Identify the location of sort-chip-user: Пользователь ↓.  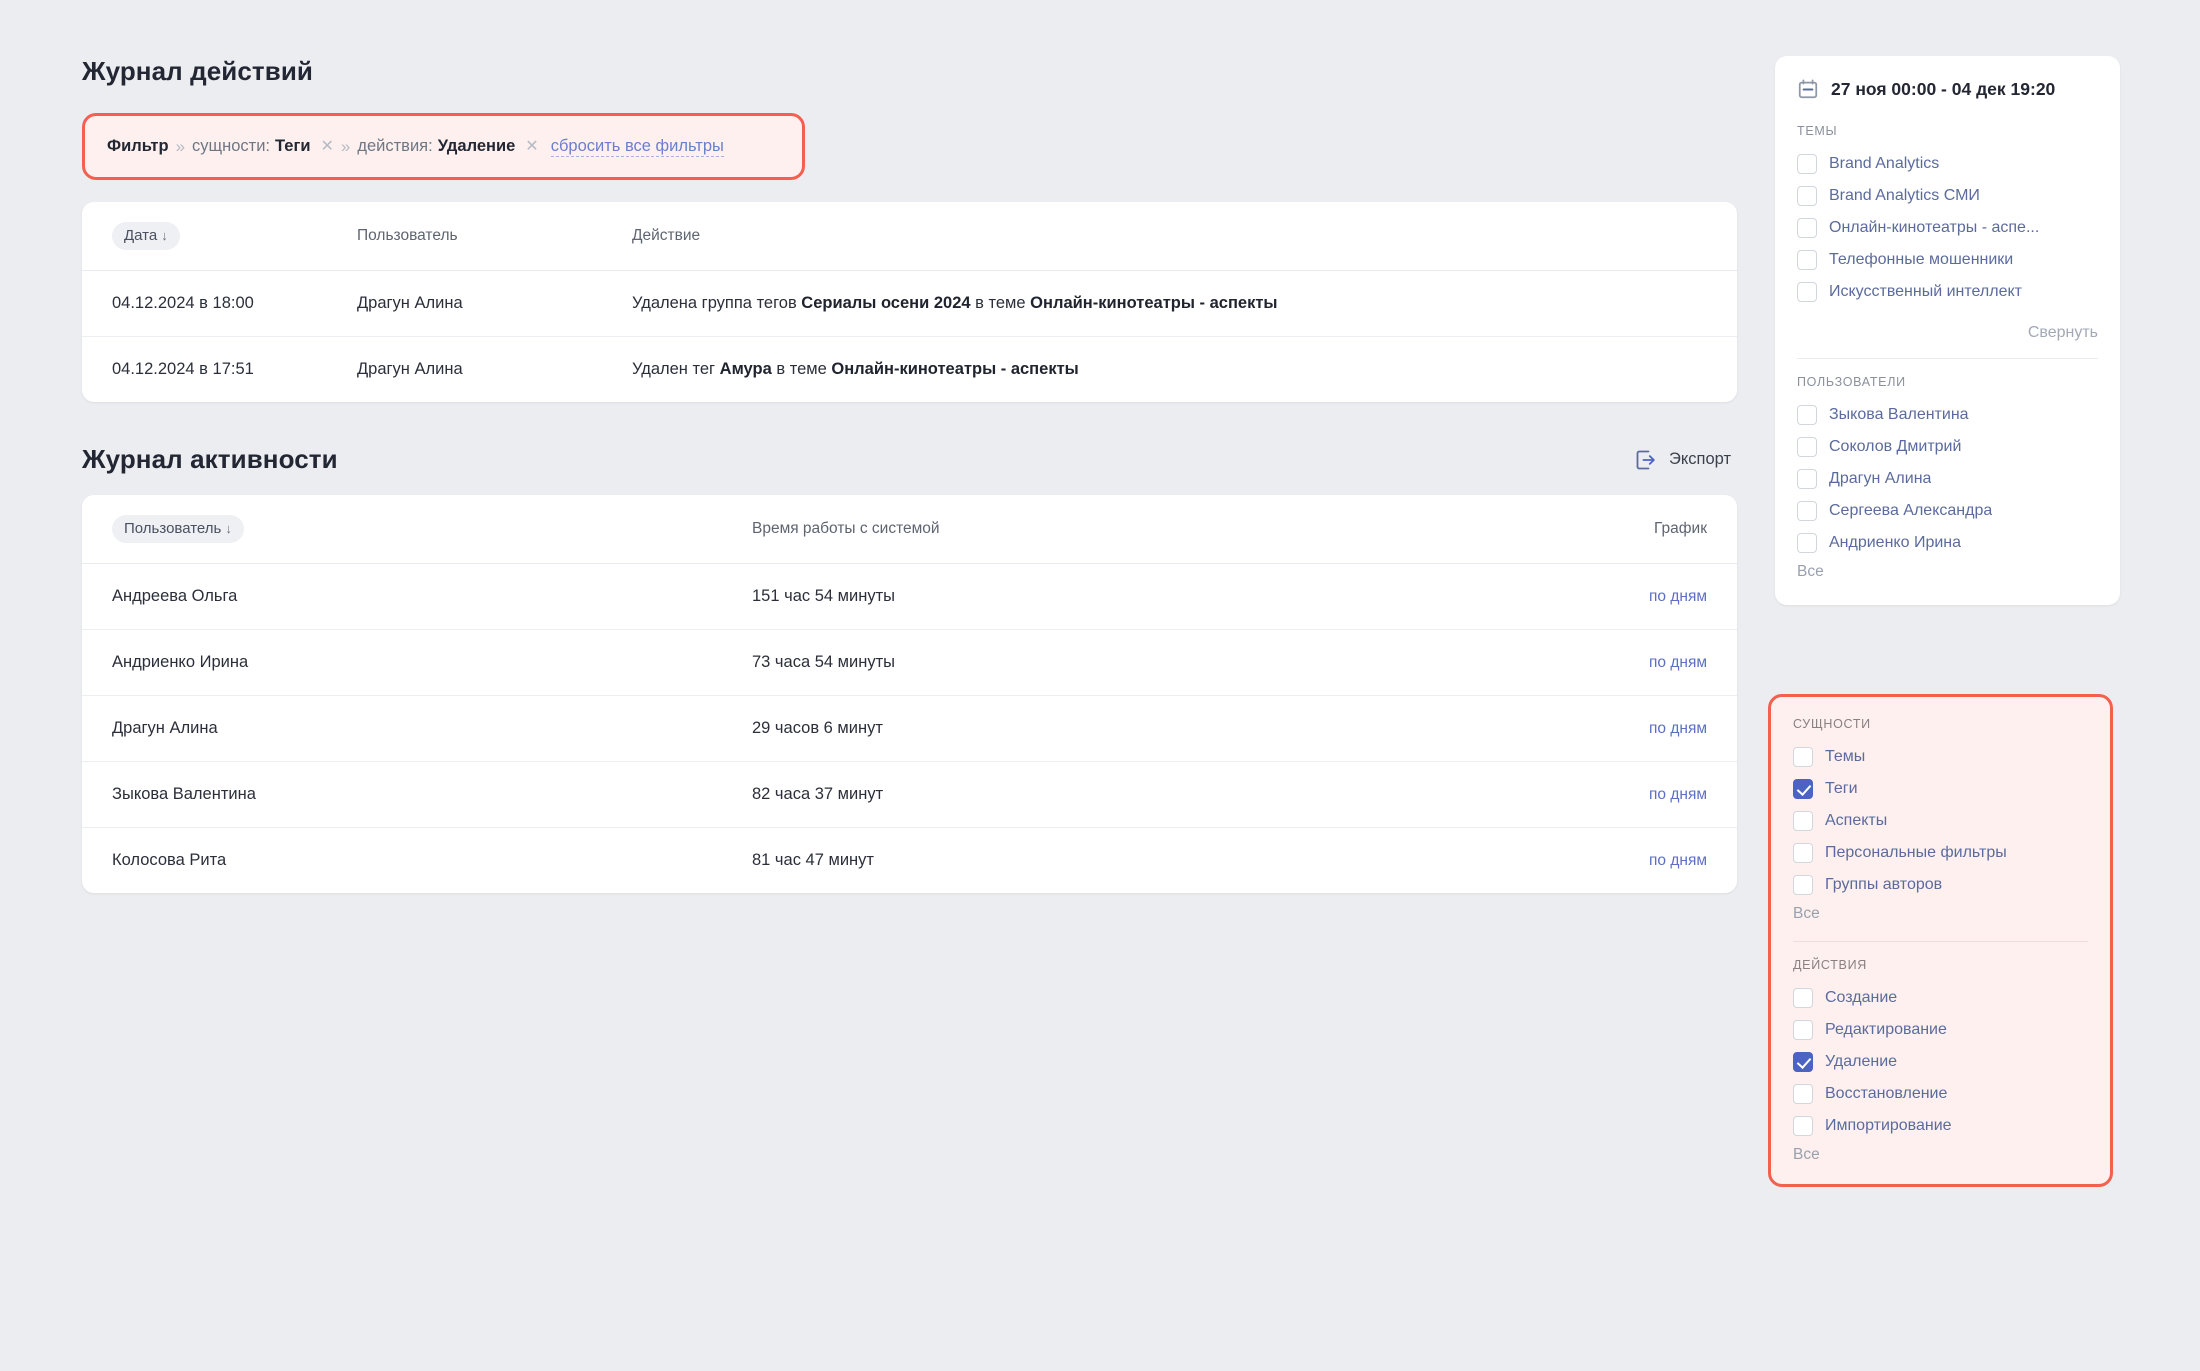
(178, 529).